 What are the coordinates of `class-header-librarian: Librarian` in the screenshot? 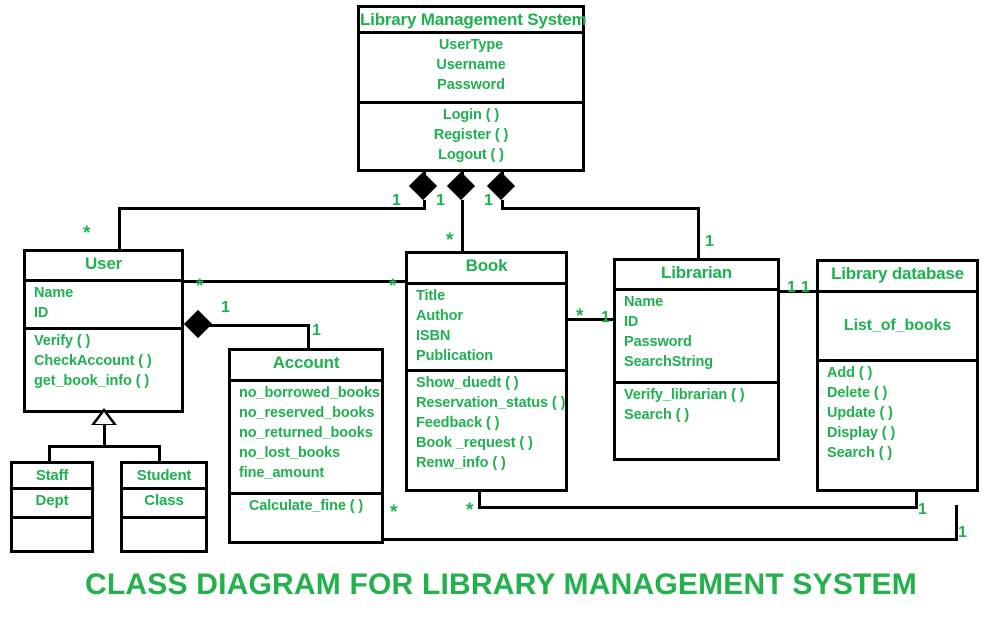 It's located at (696, 276).